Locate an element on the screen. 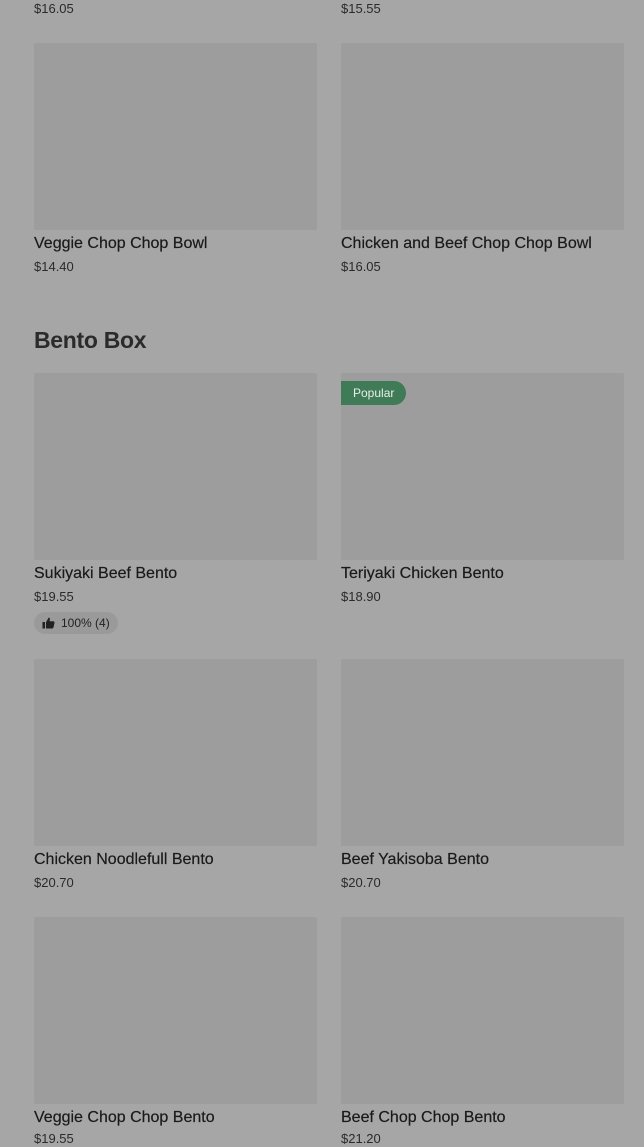 This screenshot has width=644, height=1147. popular-badge: Popular is located at coordinates (374, 393).